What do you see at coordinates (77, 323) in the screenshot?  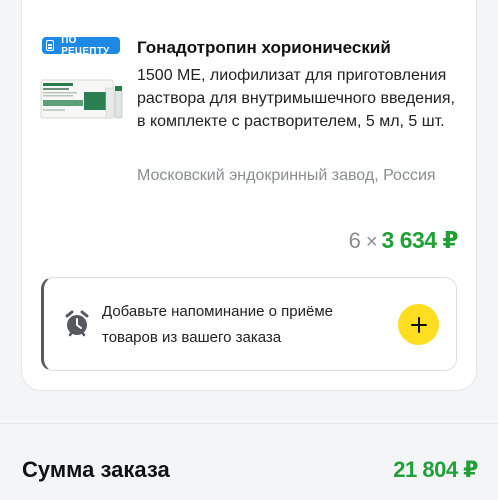 I see `alarm-clock-icon` at bounding box center [77, 323].